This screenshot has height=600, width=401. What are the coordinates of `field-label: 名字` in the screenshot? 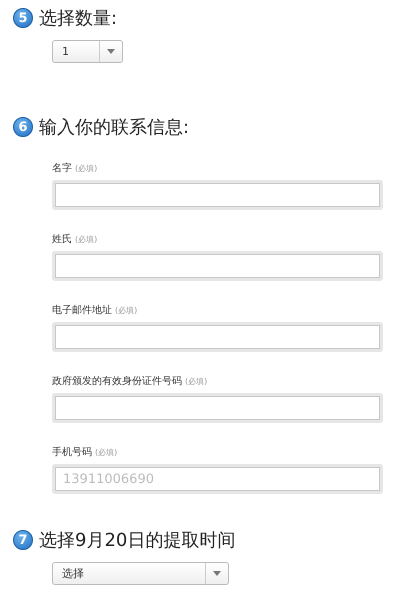 It's located at (62, 168).